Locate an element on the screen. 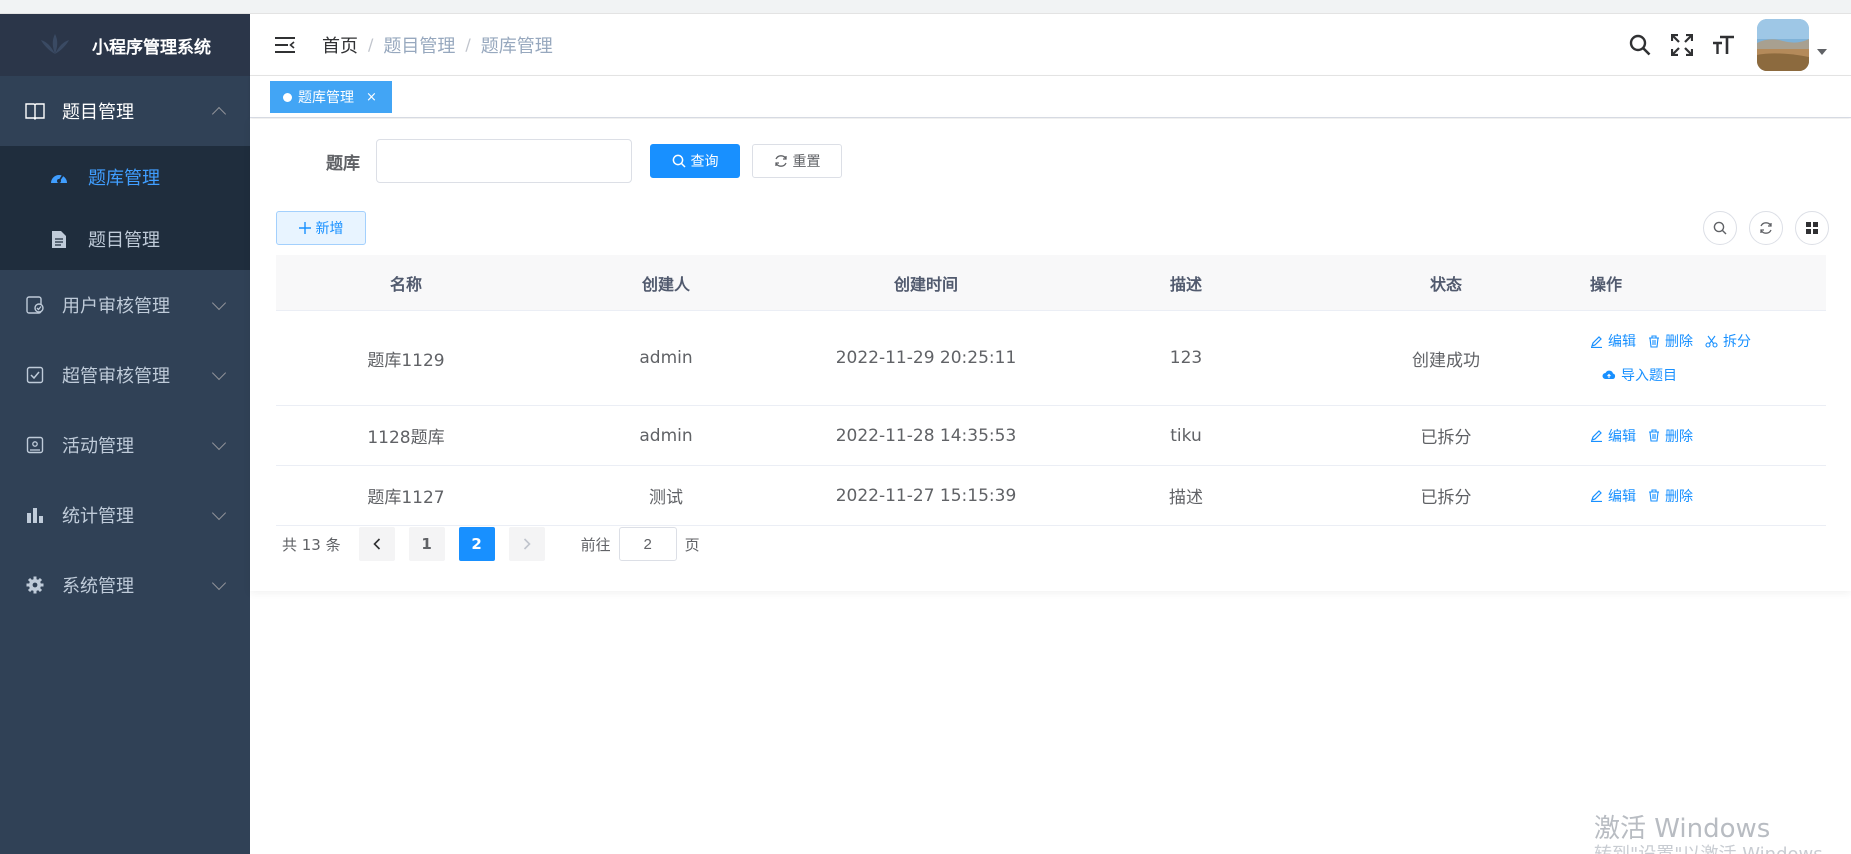 The width and height of the screenshot is (1851, 854). sidebar-item-label: 系统管理 is located at coordinates (98, 586).